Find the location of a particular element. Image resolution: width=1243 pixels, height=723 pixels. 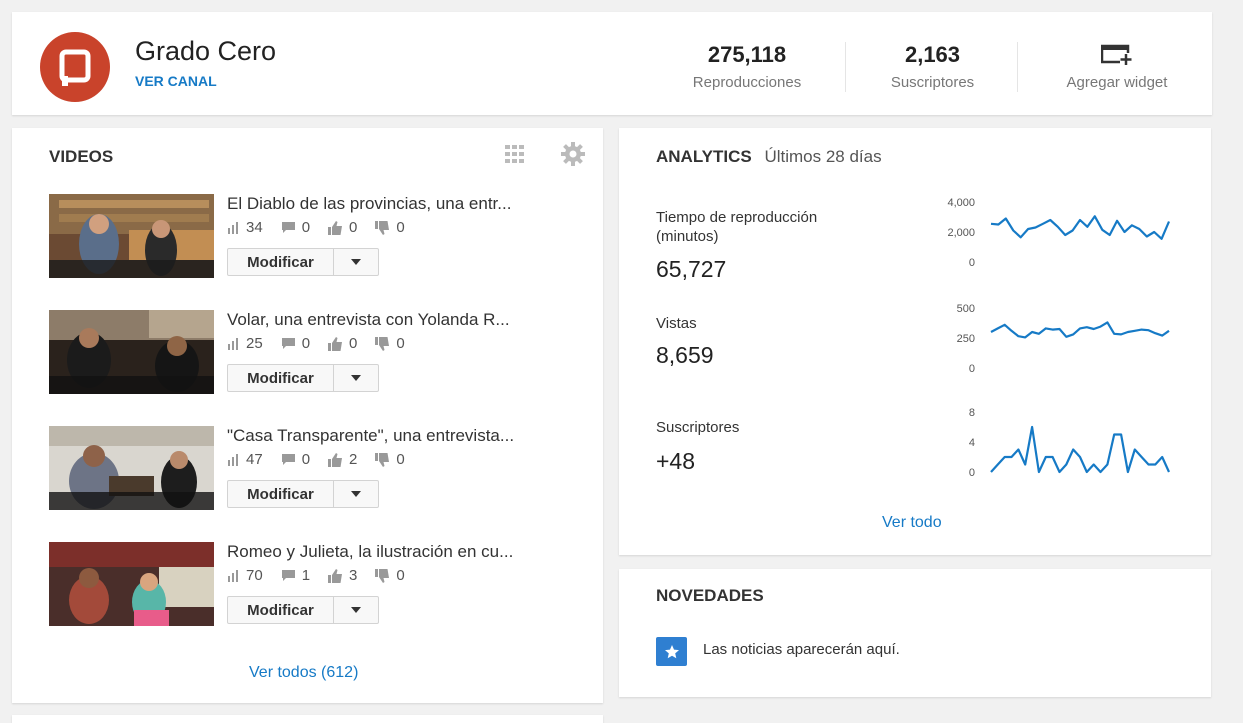

see-all-analytics-link: Ver todo is located at coordinates (912, 523).